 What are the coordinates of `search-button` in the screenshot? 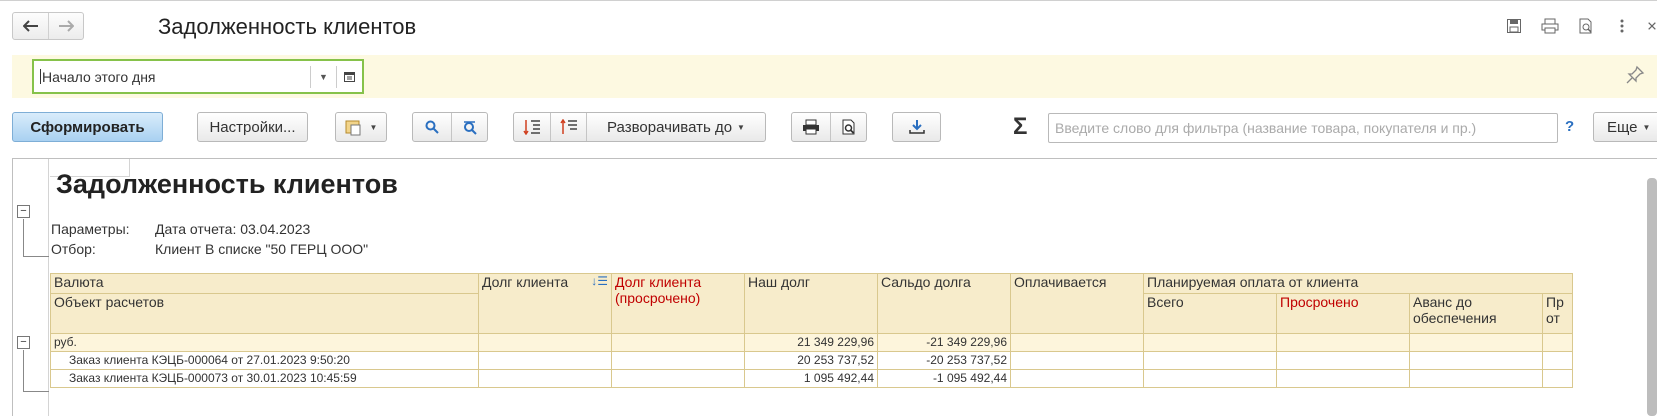 It's located at (432, 127).